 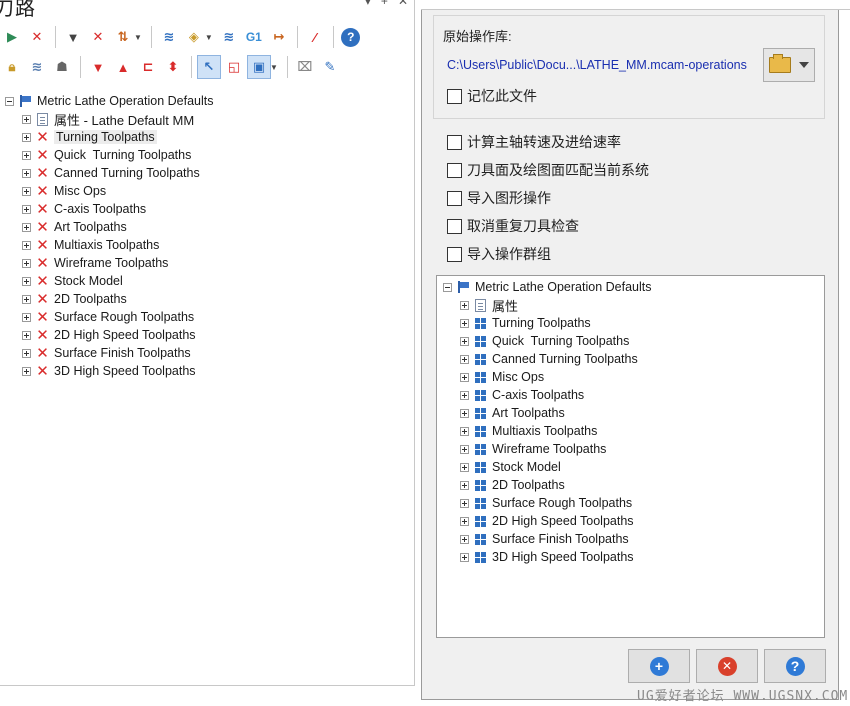 What do you see at coordinates (234, 67) in the screenshot?
I see `display-window-button: ◱` at bounding box center [234, 67].